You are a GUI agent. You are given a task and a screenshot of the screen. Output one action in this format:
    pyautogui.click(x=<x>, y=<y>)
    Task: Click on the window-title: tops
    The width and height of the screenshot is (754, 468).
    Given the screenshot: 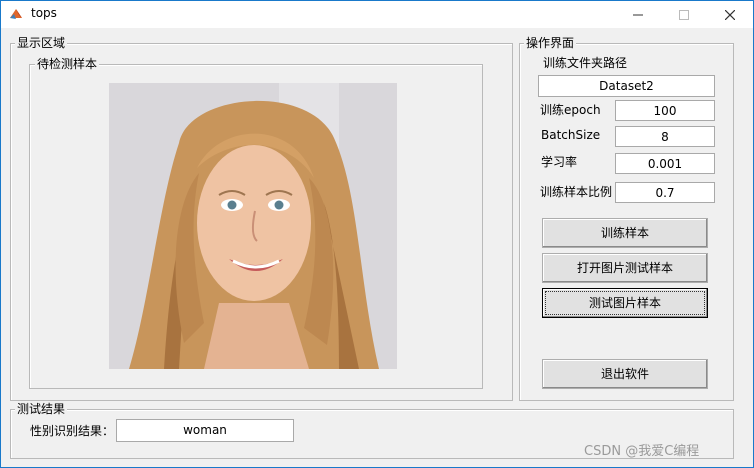 What is the action you would take?
    pyautogui.click(x=44, y=13)
    